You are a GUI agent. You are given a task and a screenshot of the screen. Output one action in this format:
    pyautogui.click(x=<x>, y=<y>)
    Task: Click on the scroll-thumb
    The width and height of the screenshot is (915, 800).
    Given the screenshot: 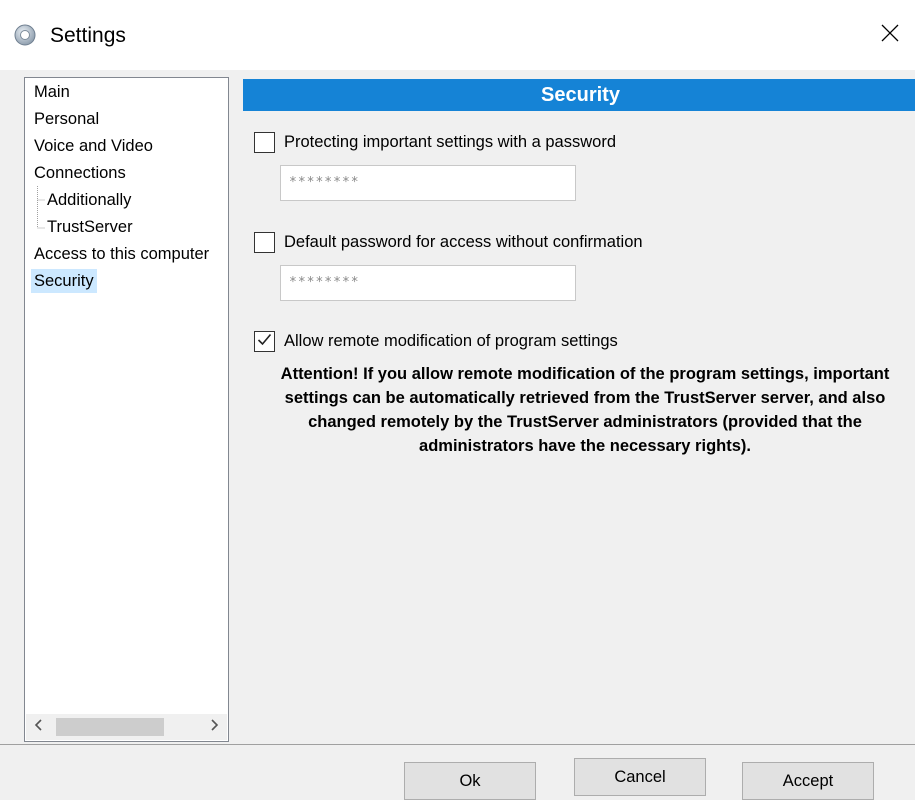 What is the action you would take?
    pyautogui.click(x=110, y=727)
    